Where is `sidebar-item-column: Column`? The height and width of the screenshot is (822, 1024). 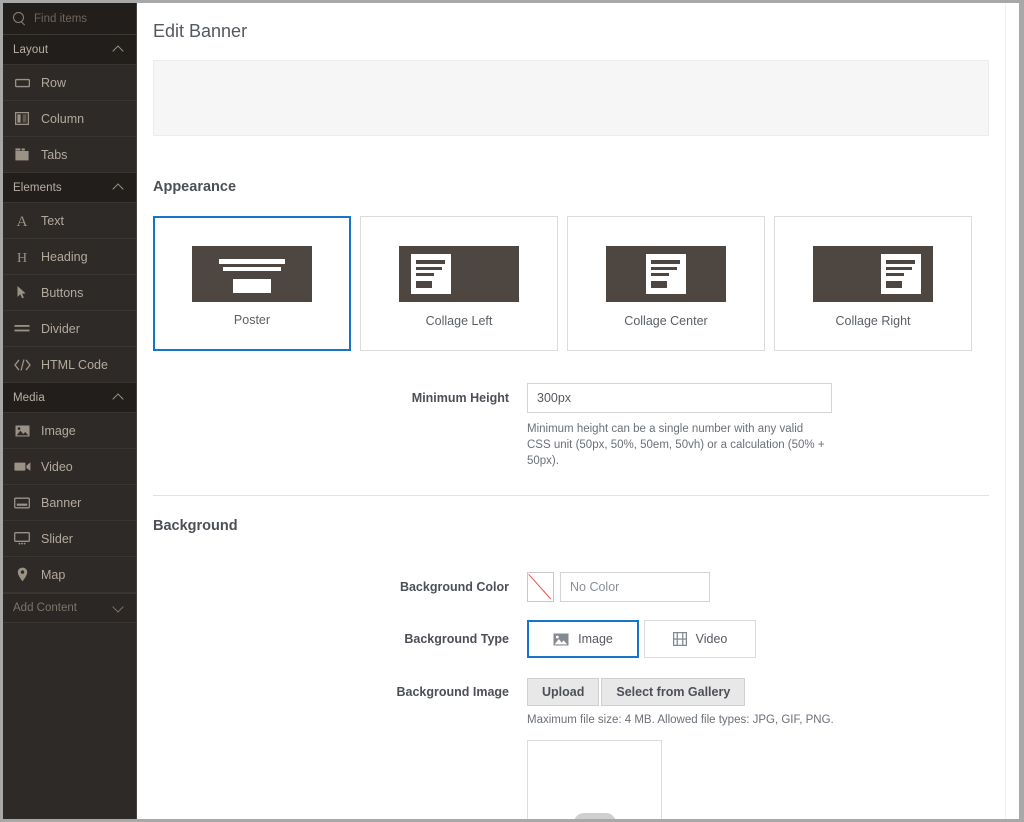
sidebar-item-column: Column is located at coordinates (69, 119).